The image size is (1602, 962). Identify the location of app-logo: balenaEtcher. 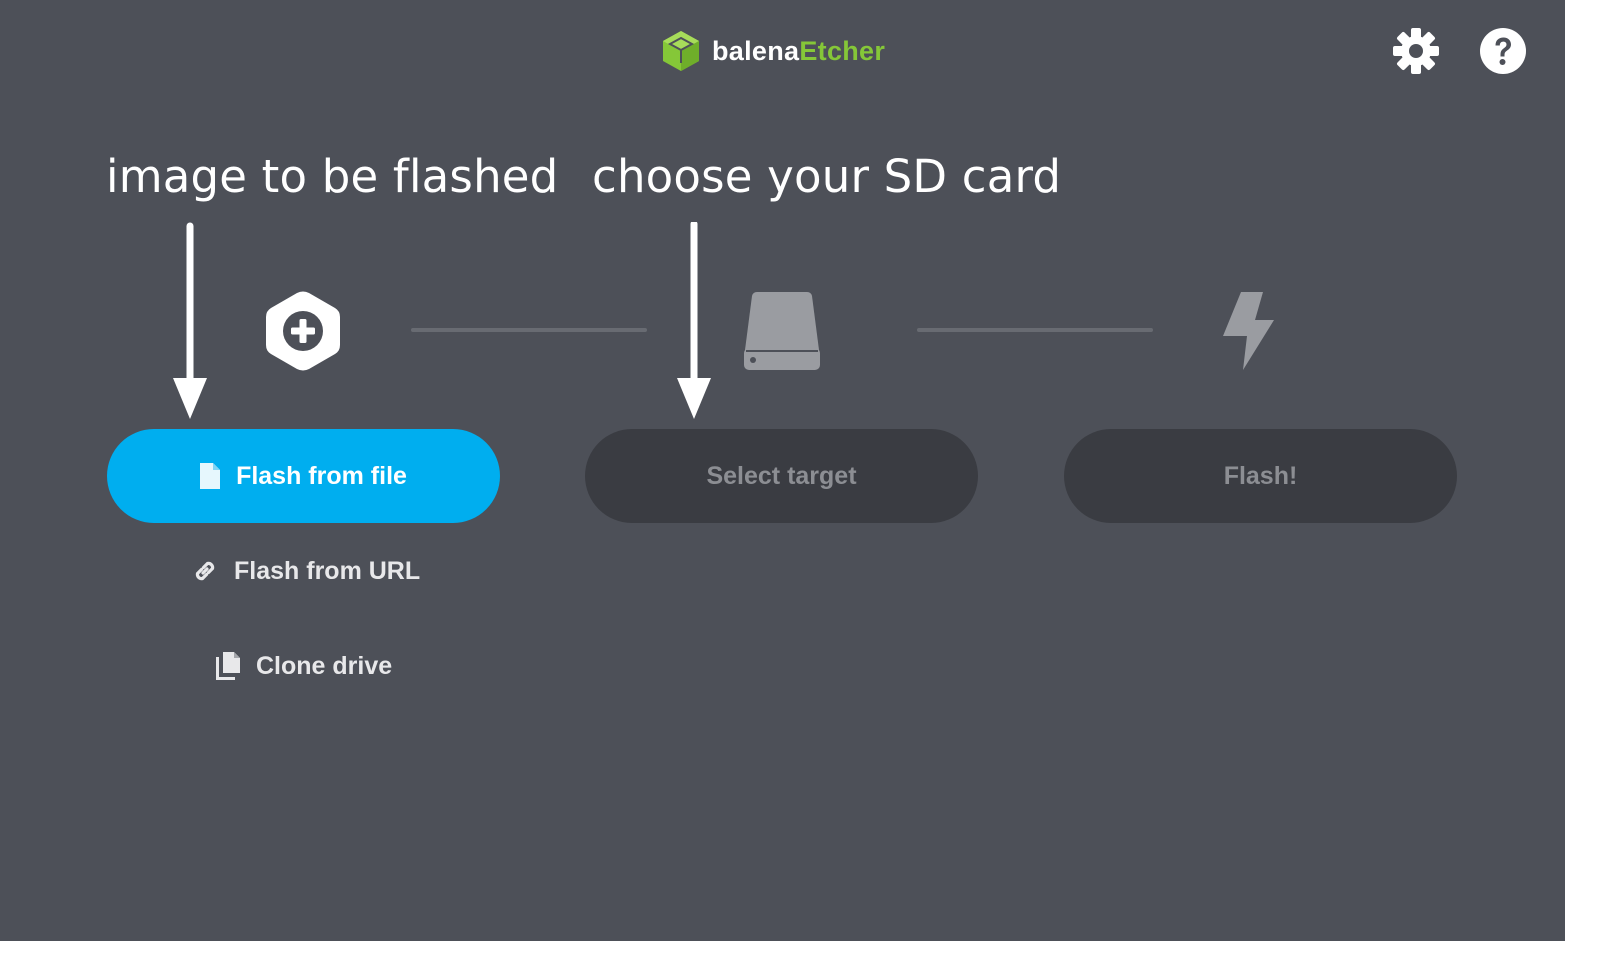
(772, 51).